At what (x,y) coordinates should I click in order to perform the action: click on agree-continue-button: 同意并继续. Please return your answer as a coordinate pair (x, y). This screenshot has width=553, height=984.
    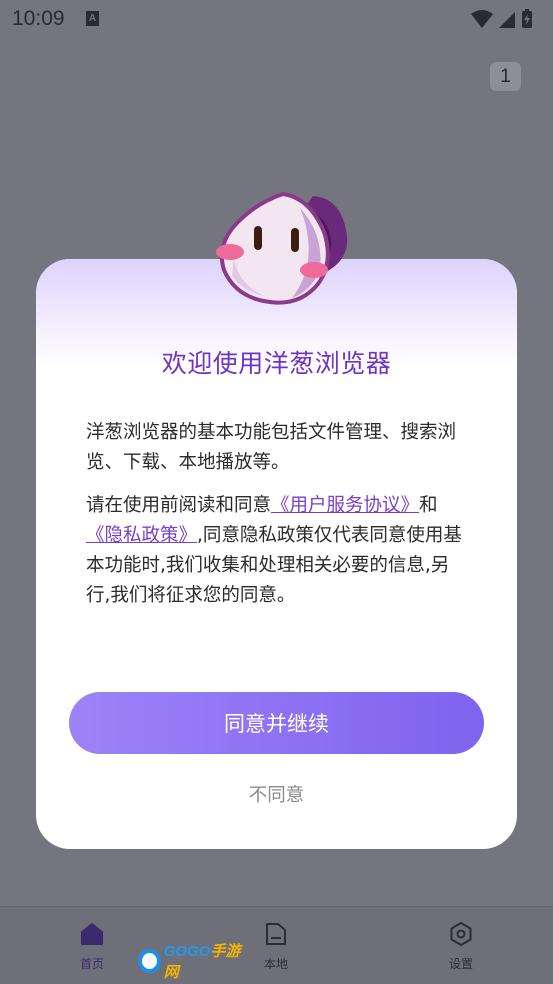
    Looking at the image, I should click on (276, 723).